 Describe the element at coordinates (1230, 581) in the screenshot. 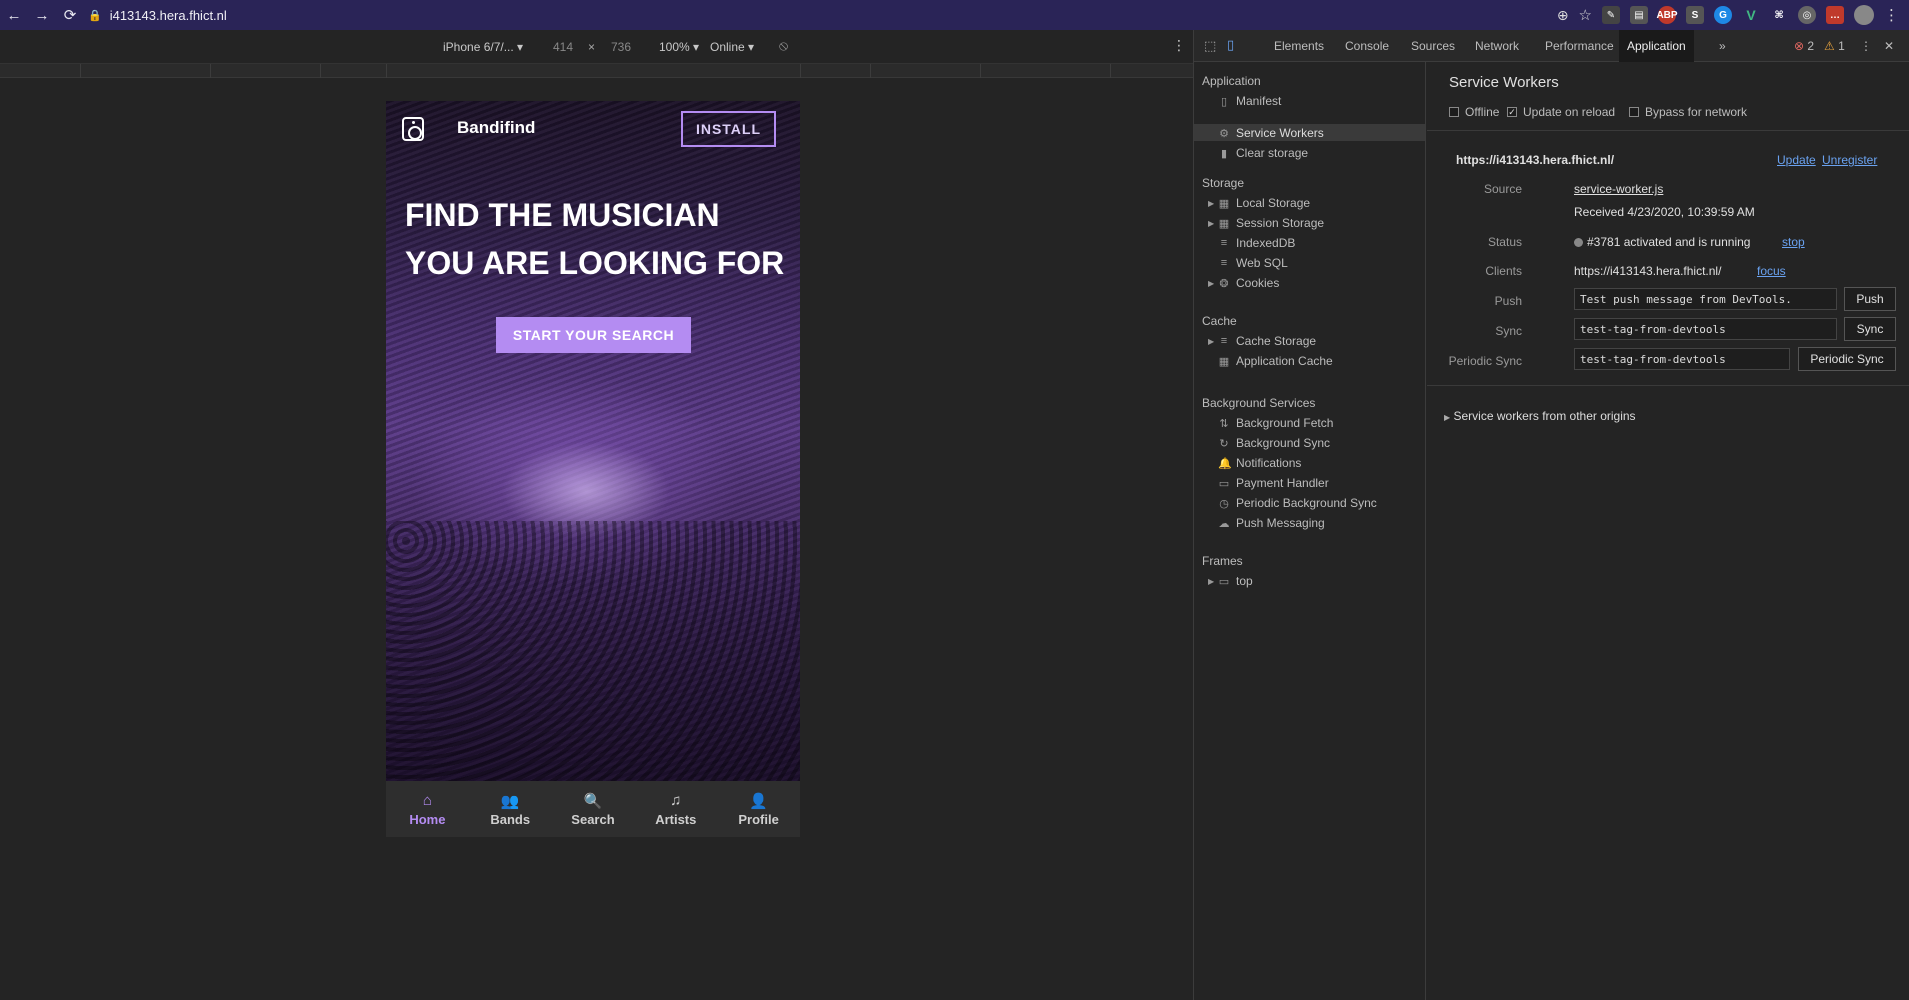

I see `sidebar-item-top-frame: ▶ ▭ top` at that location.